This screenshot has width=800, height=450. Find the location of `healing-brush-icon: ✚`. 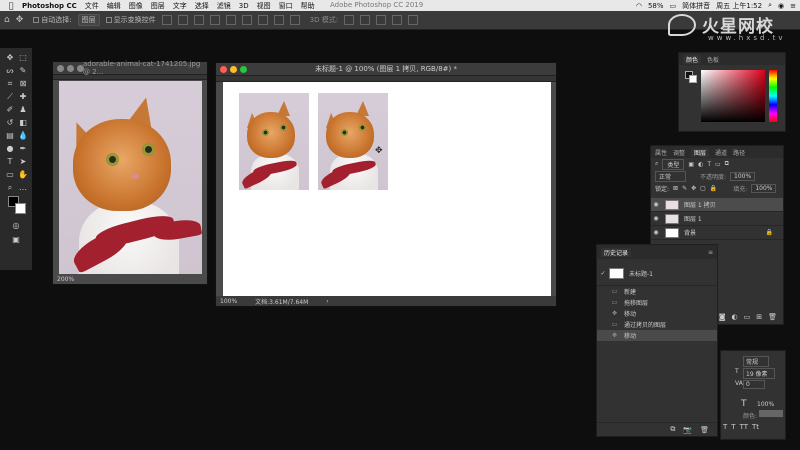

healing-brush-icon: ✚ is located at coordinates (23, 96).